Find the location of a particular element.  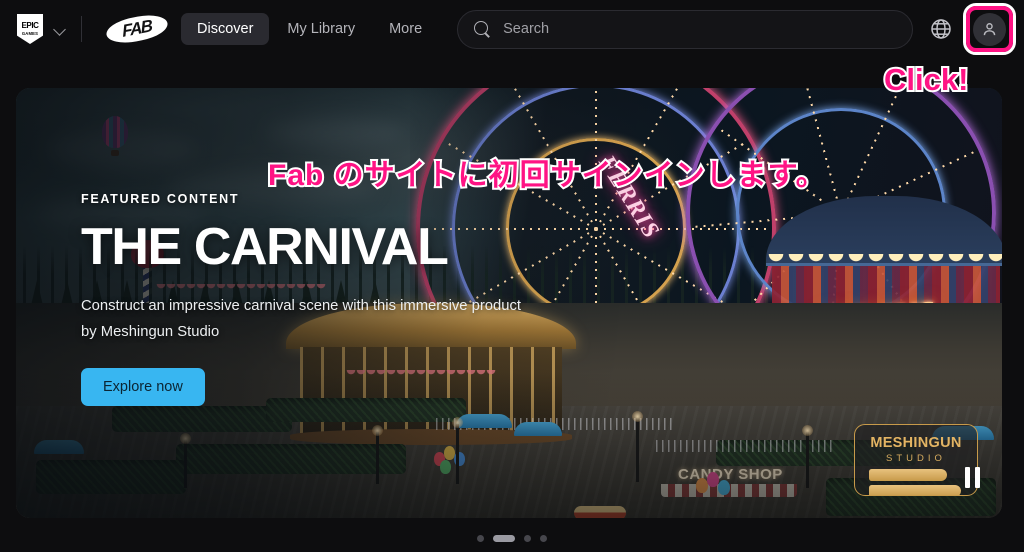

primary-nav-links: Discover My Library More is located at coordinates (309, 29).